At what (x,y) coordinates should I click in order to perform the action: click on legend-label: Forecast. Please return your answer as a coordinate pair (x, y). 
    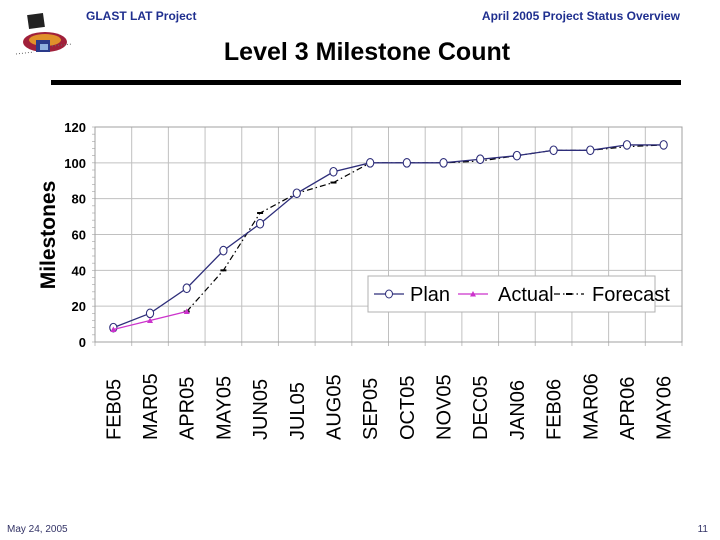
    Looking at the image, I should click on (631, 295).